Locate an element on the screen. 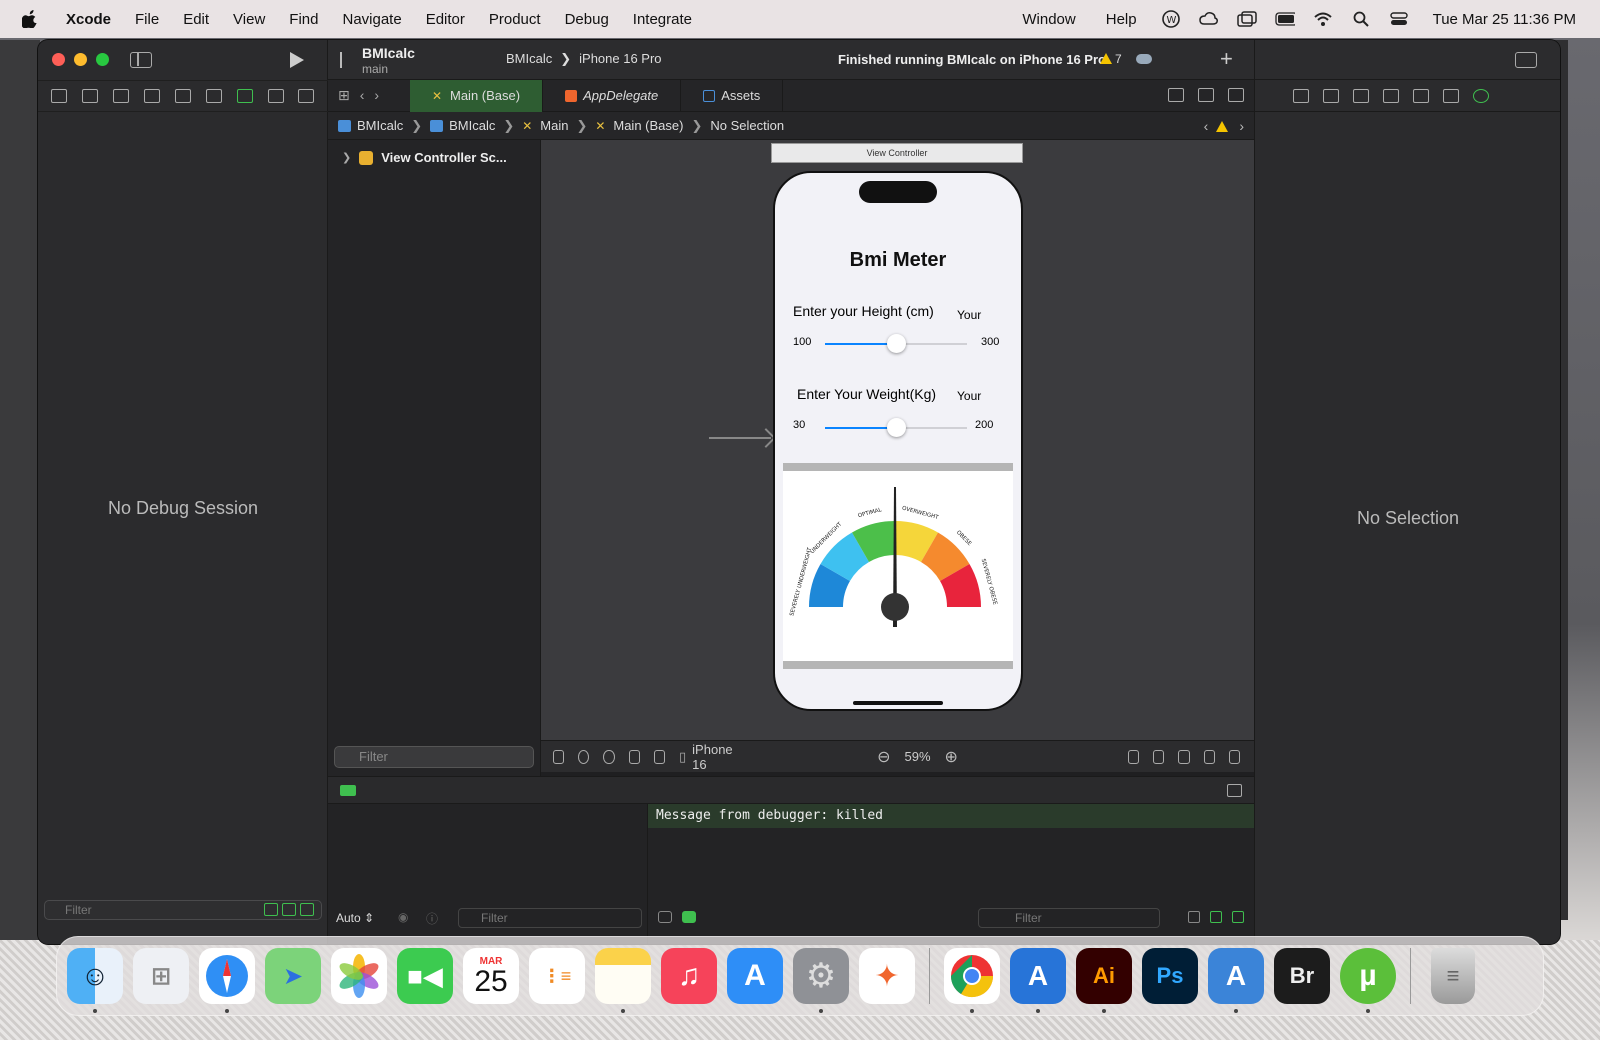  destination-name: iPhone 16 Pro is located at coordinates (620, 59).